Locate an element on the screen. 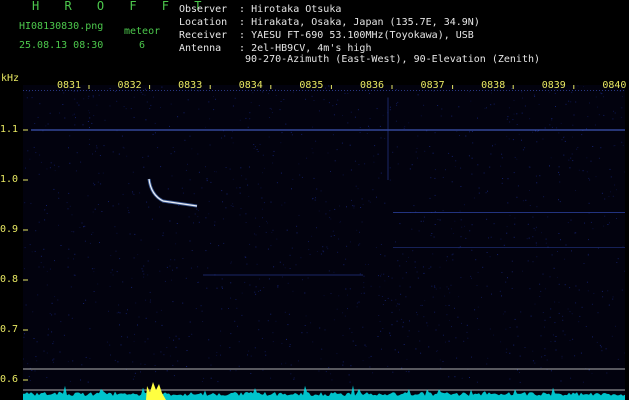  x-tick-label: 0833 is located at coordinates (190, 85).